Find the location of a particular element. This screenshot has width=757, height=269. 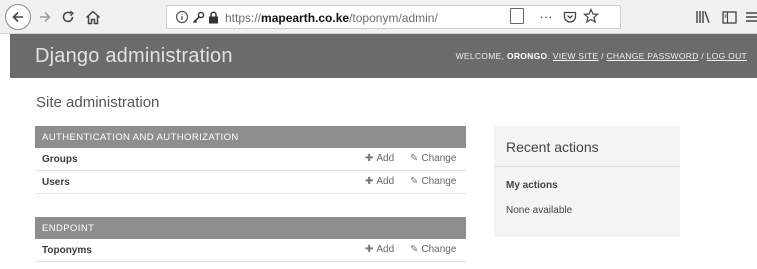

sidebar-button is located at coordinates (729, 17).